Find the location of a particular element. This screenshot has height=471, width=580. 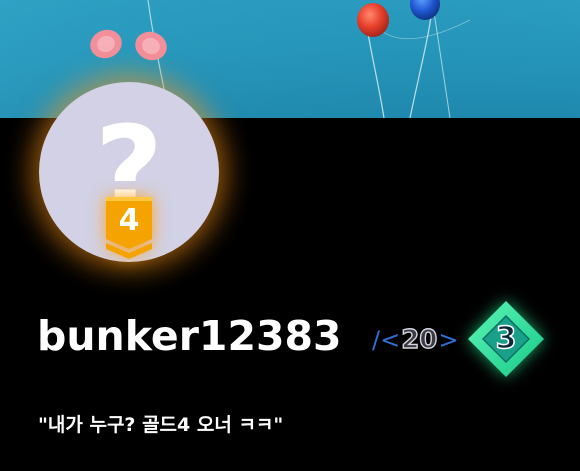

username: bunker12383 is located at coordinates (189, 336).